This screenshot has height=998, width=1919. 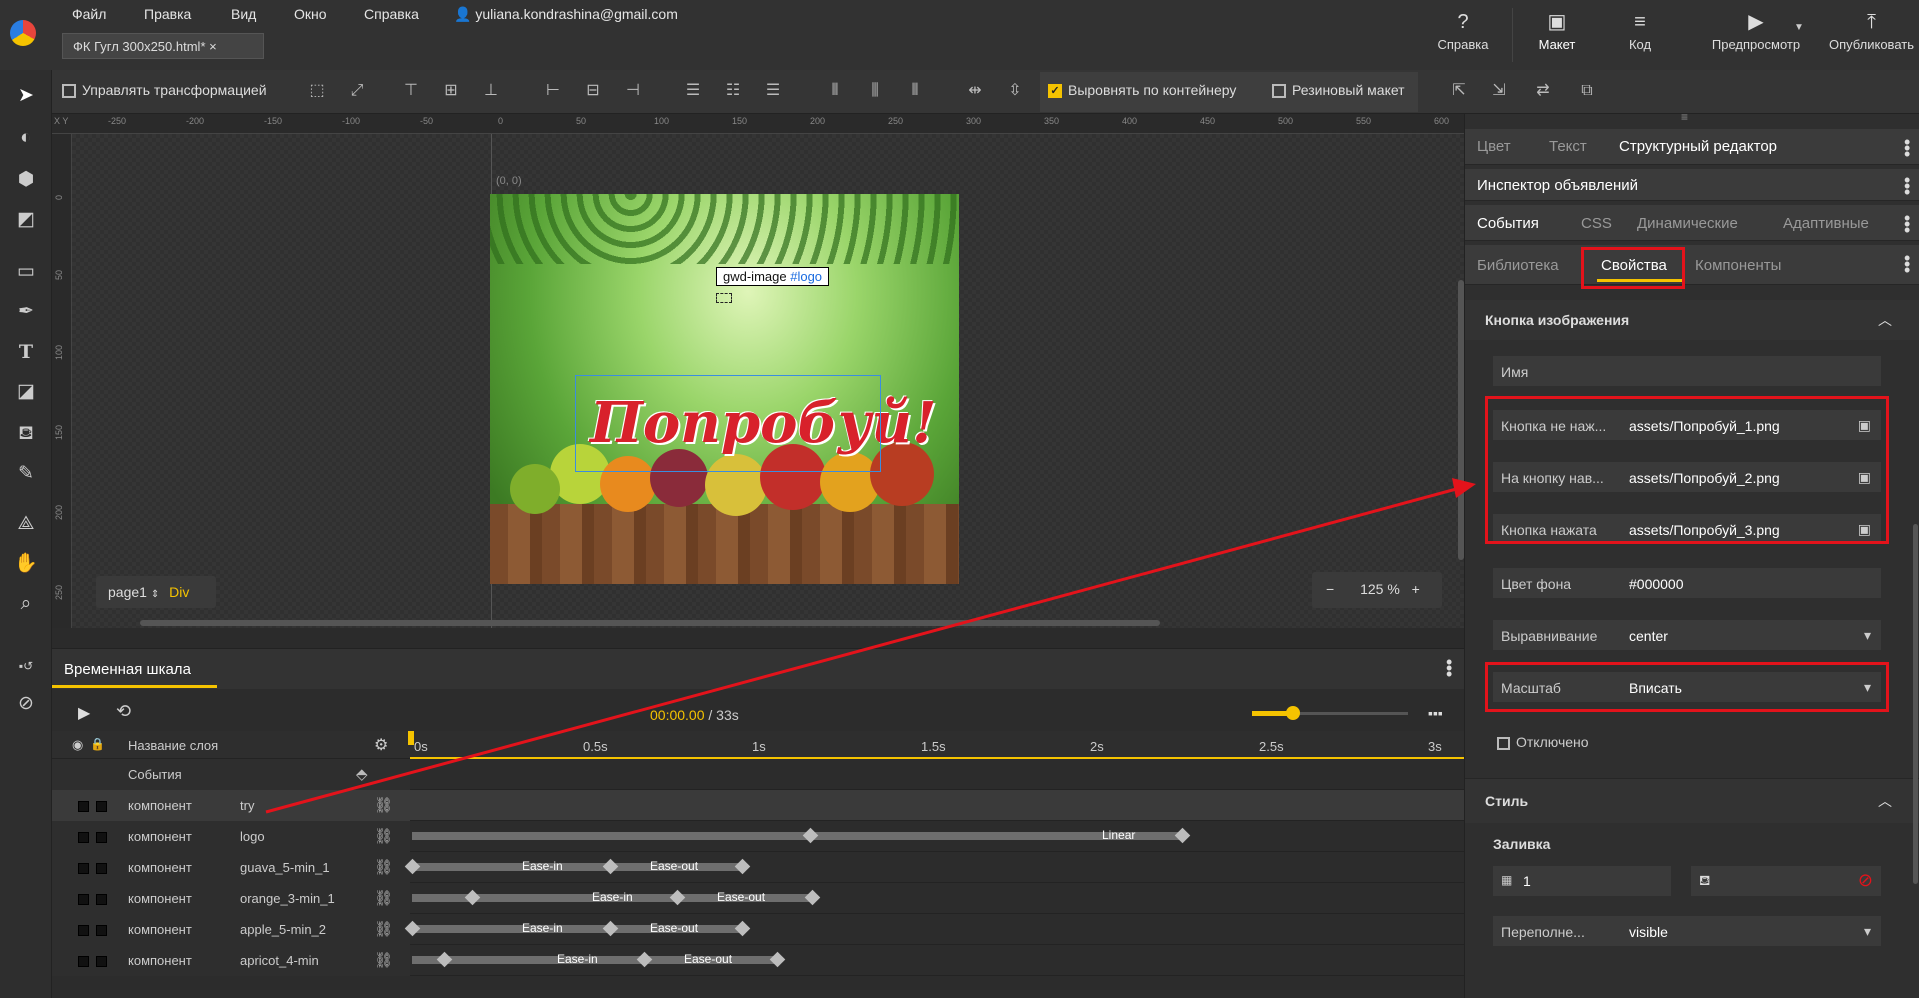 What do you see at coordinates (1142, 90) in the screenshot?
I see `align-container-checkbox: ✓ Выровнять по контейнеру` at bounding box center [1142, 90].